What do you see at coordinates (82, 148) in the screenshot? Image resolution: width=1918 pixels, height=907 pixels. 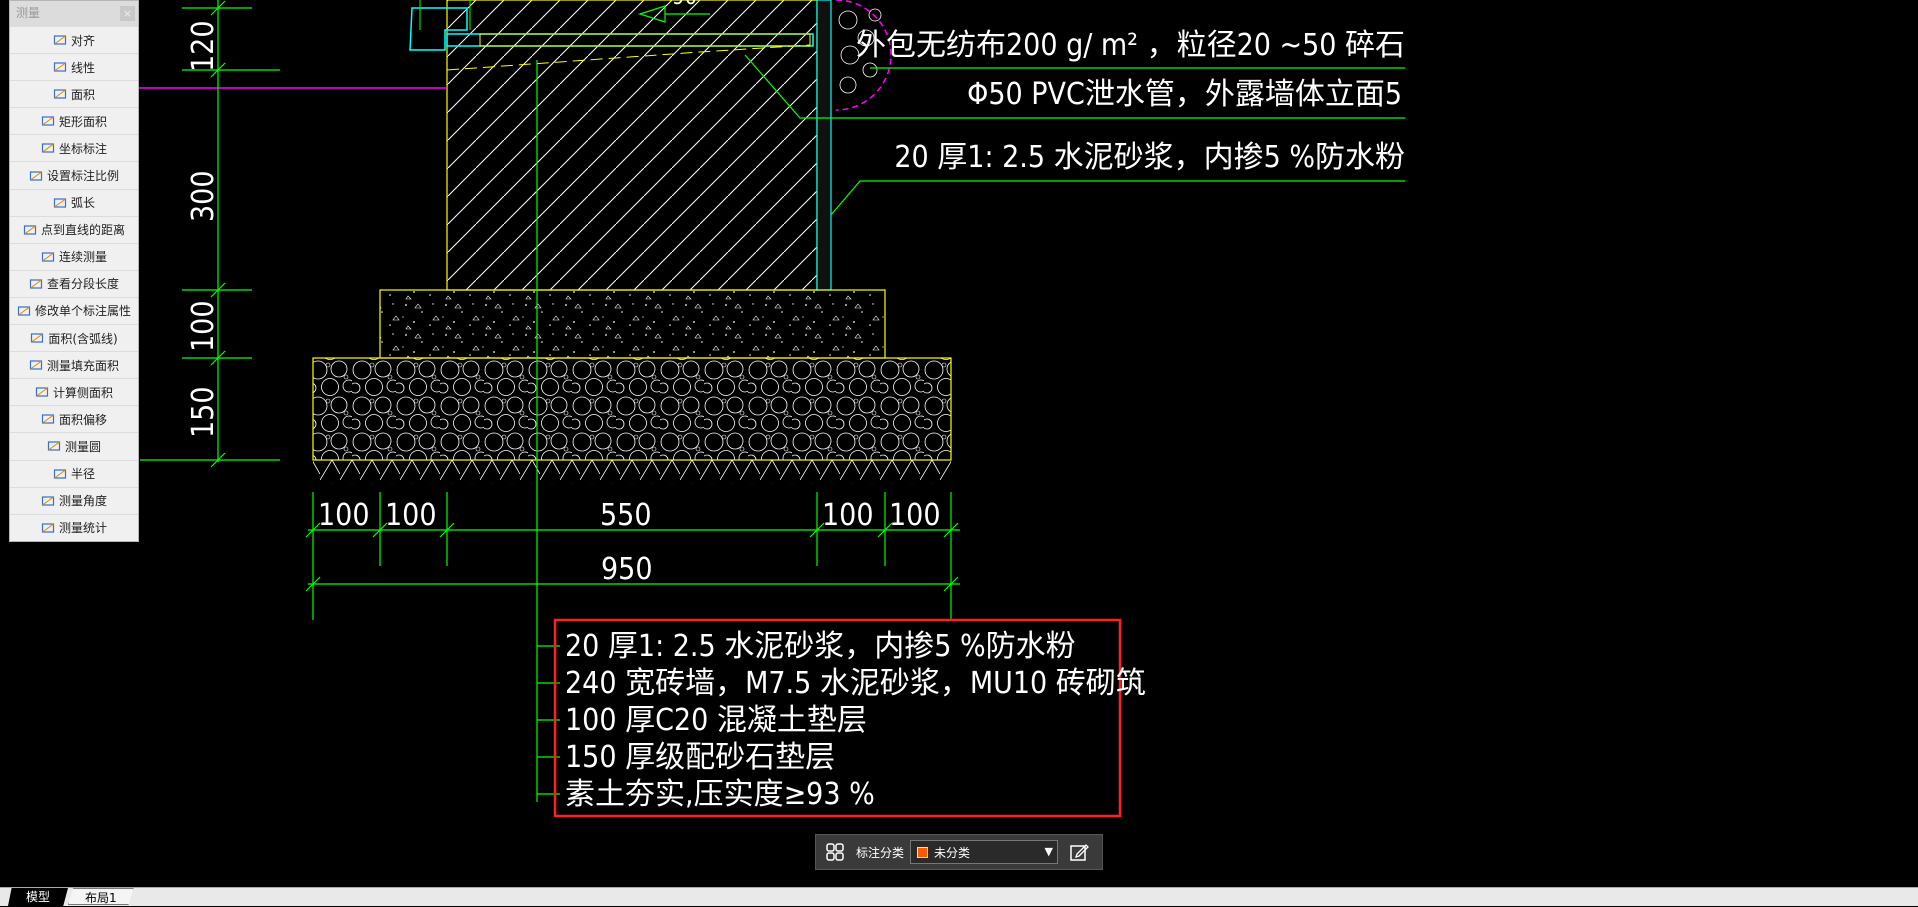 I see `tool-item-label: 坐标标注` at bounding box center [82, 148].